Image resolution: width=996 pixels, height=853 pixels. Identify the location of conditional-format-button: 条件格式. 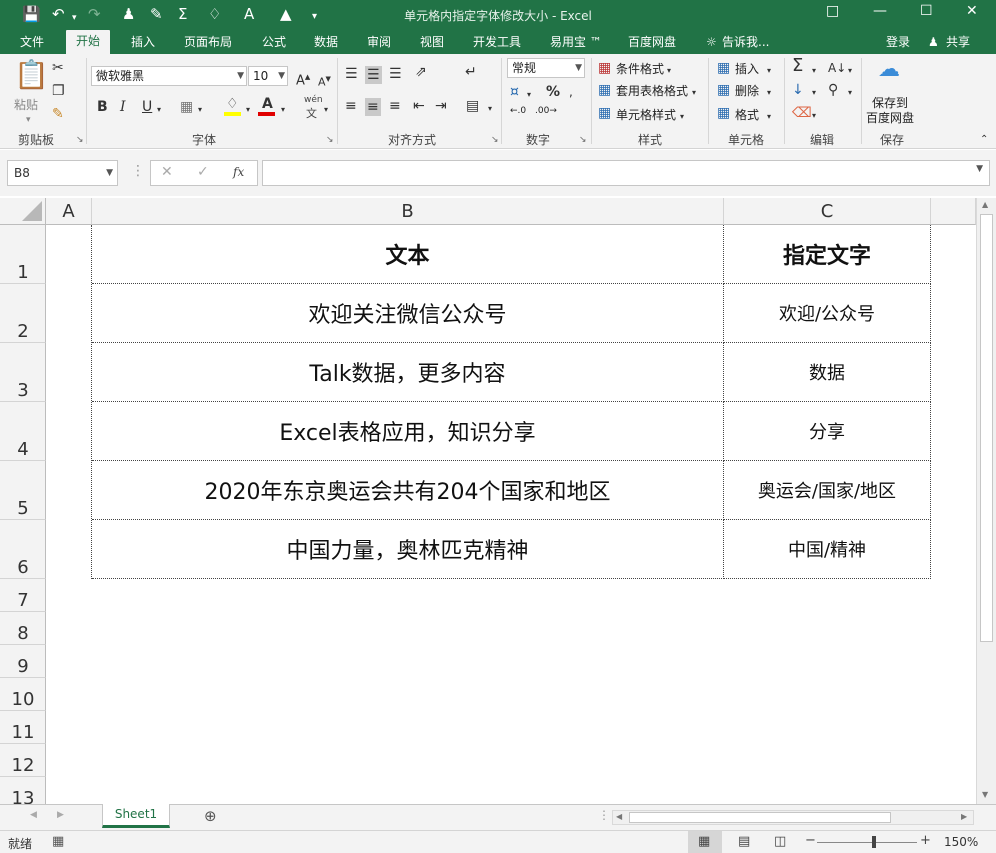
(640, 68).